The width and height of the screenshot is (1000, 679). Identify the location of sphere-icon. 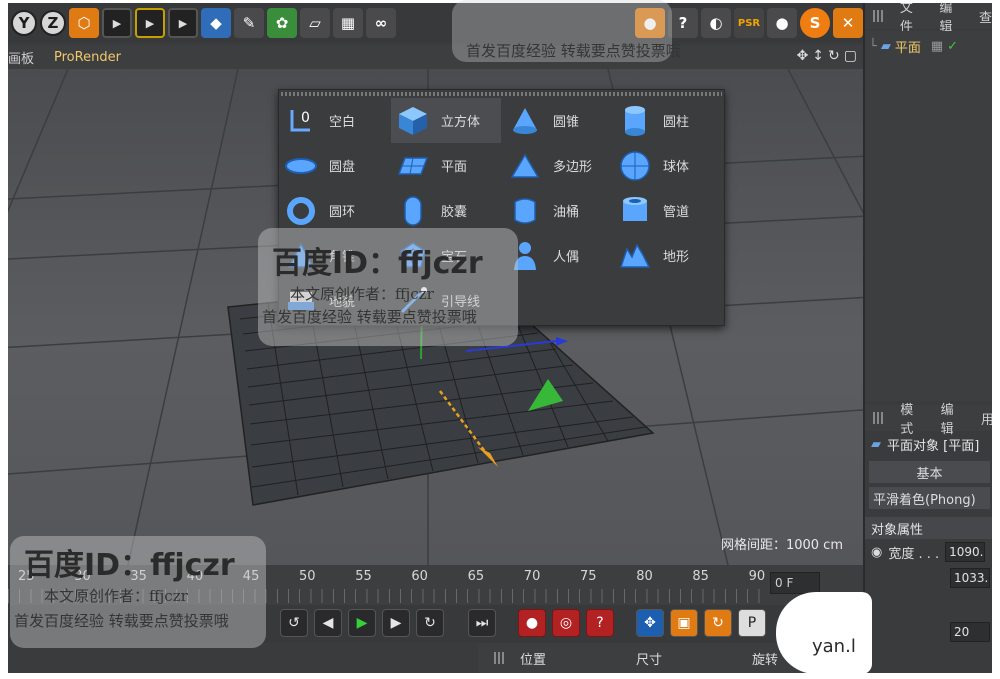
(635, 166).